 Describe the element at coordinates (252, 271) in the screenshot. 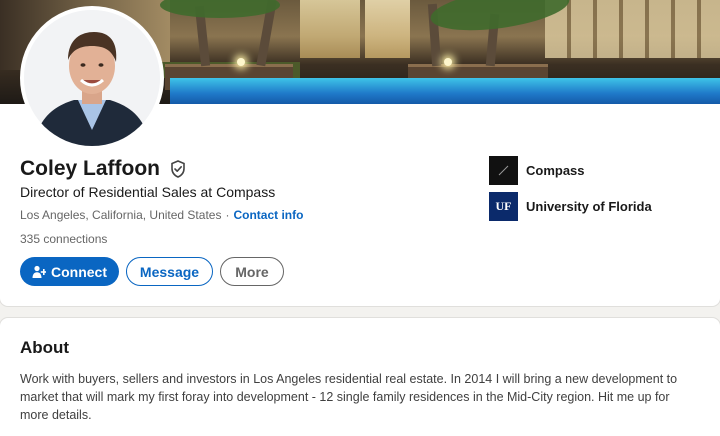

I see `more-button: More` at that location.